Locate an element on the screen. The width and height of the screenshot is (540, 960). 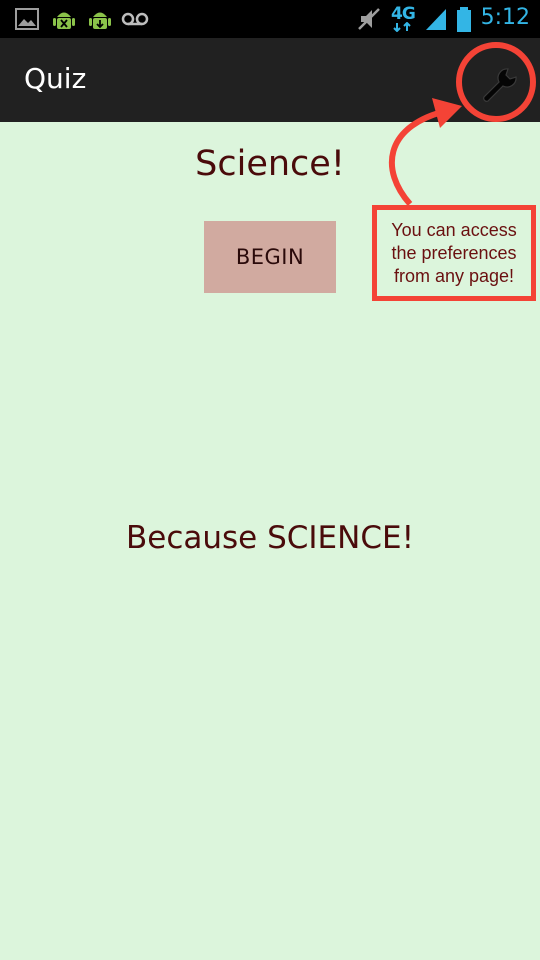
battery-icon is located at coordinates (464, 19).